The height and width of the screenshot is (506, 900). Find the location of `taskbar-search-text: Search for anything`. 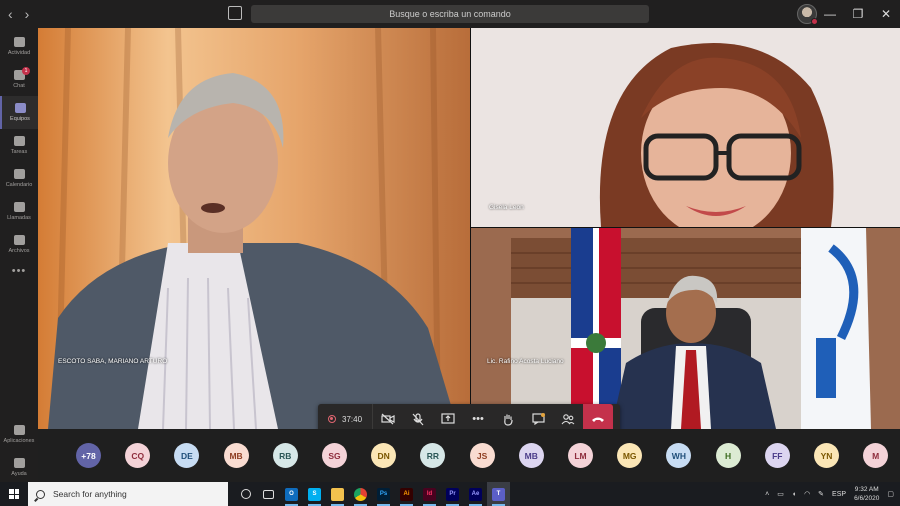

taskbar-search-text: Search for anything is located at coordinates (90, 494).